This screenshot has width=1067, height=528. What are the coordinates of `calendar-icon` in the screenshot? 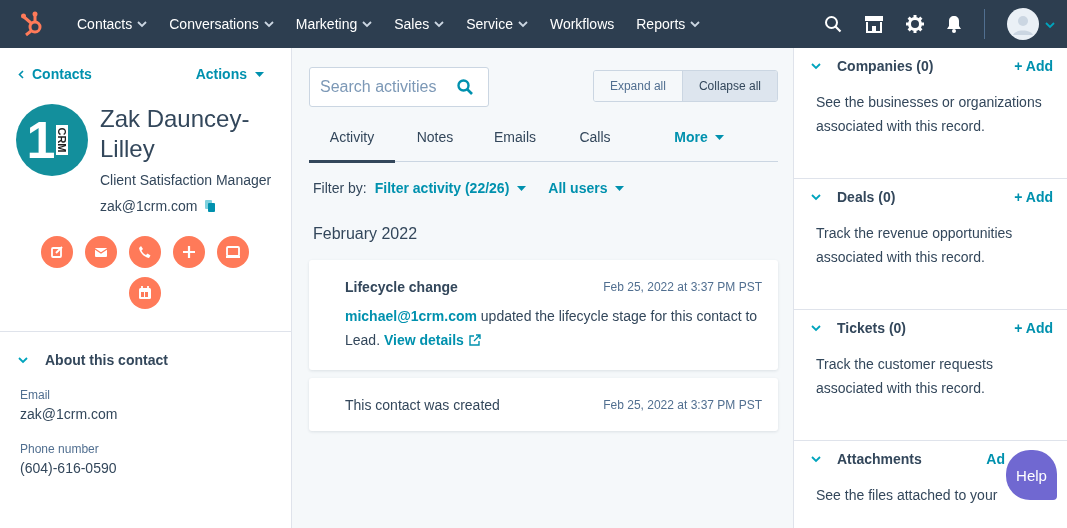 It's located at (145, 293).